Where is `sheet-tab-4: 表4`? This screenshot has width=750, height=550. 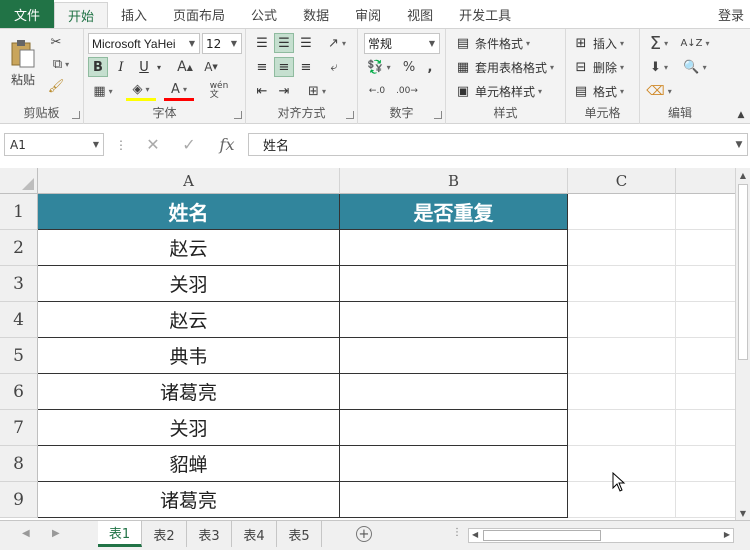
sheet-tab-4: 表4 is located at coordinates (254, 534).